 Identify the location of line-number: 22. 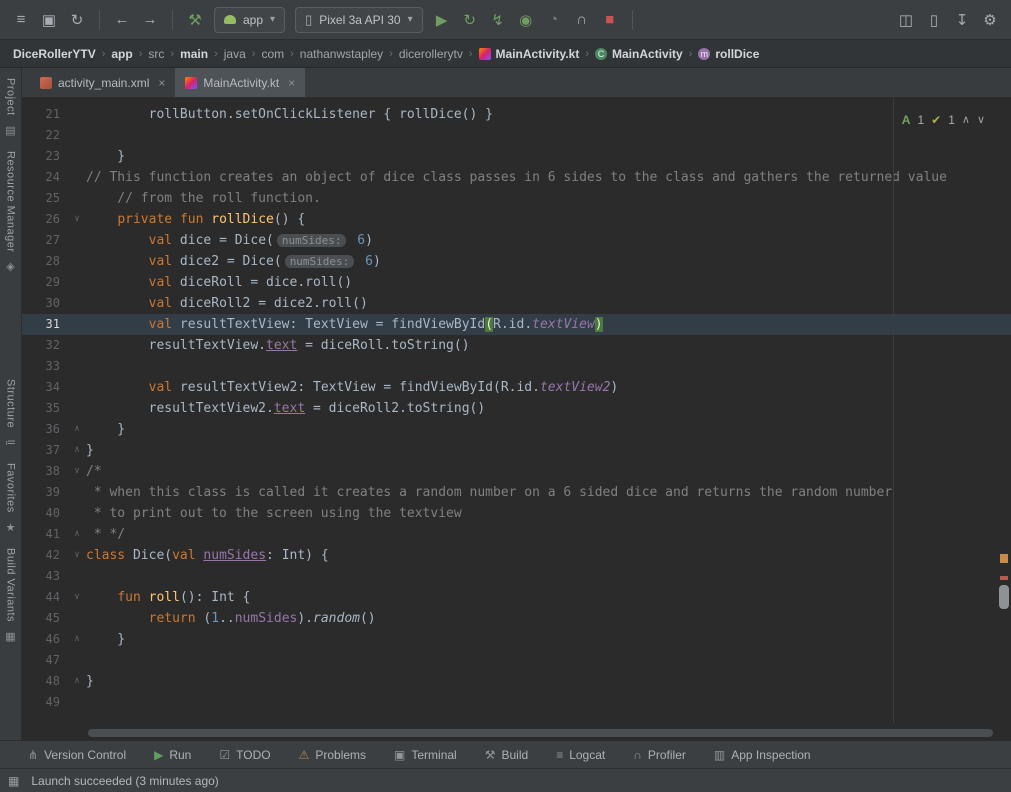
(45, 135).